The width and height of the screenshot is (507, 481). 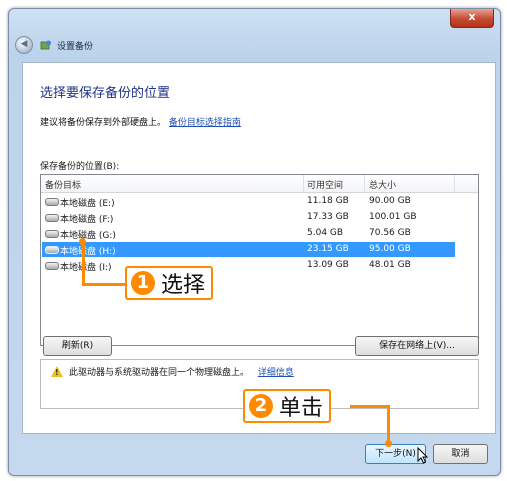 I want to click on refresh-button: 刷新(R), so click(x=77, y=346).